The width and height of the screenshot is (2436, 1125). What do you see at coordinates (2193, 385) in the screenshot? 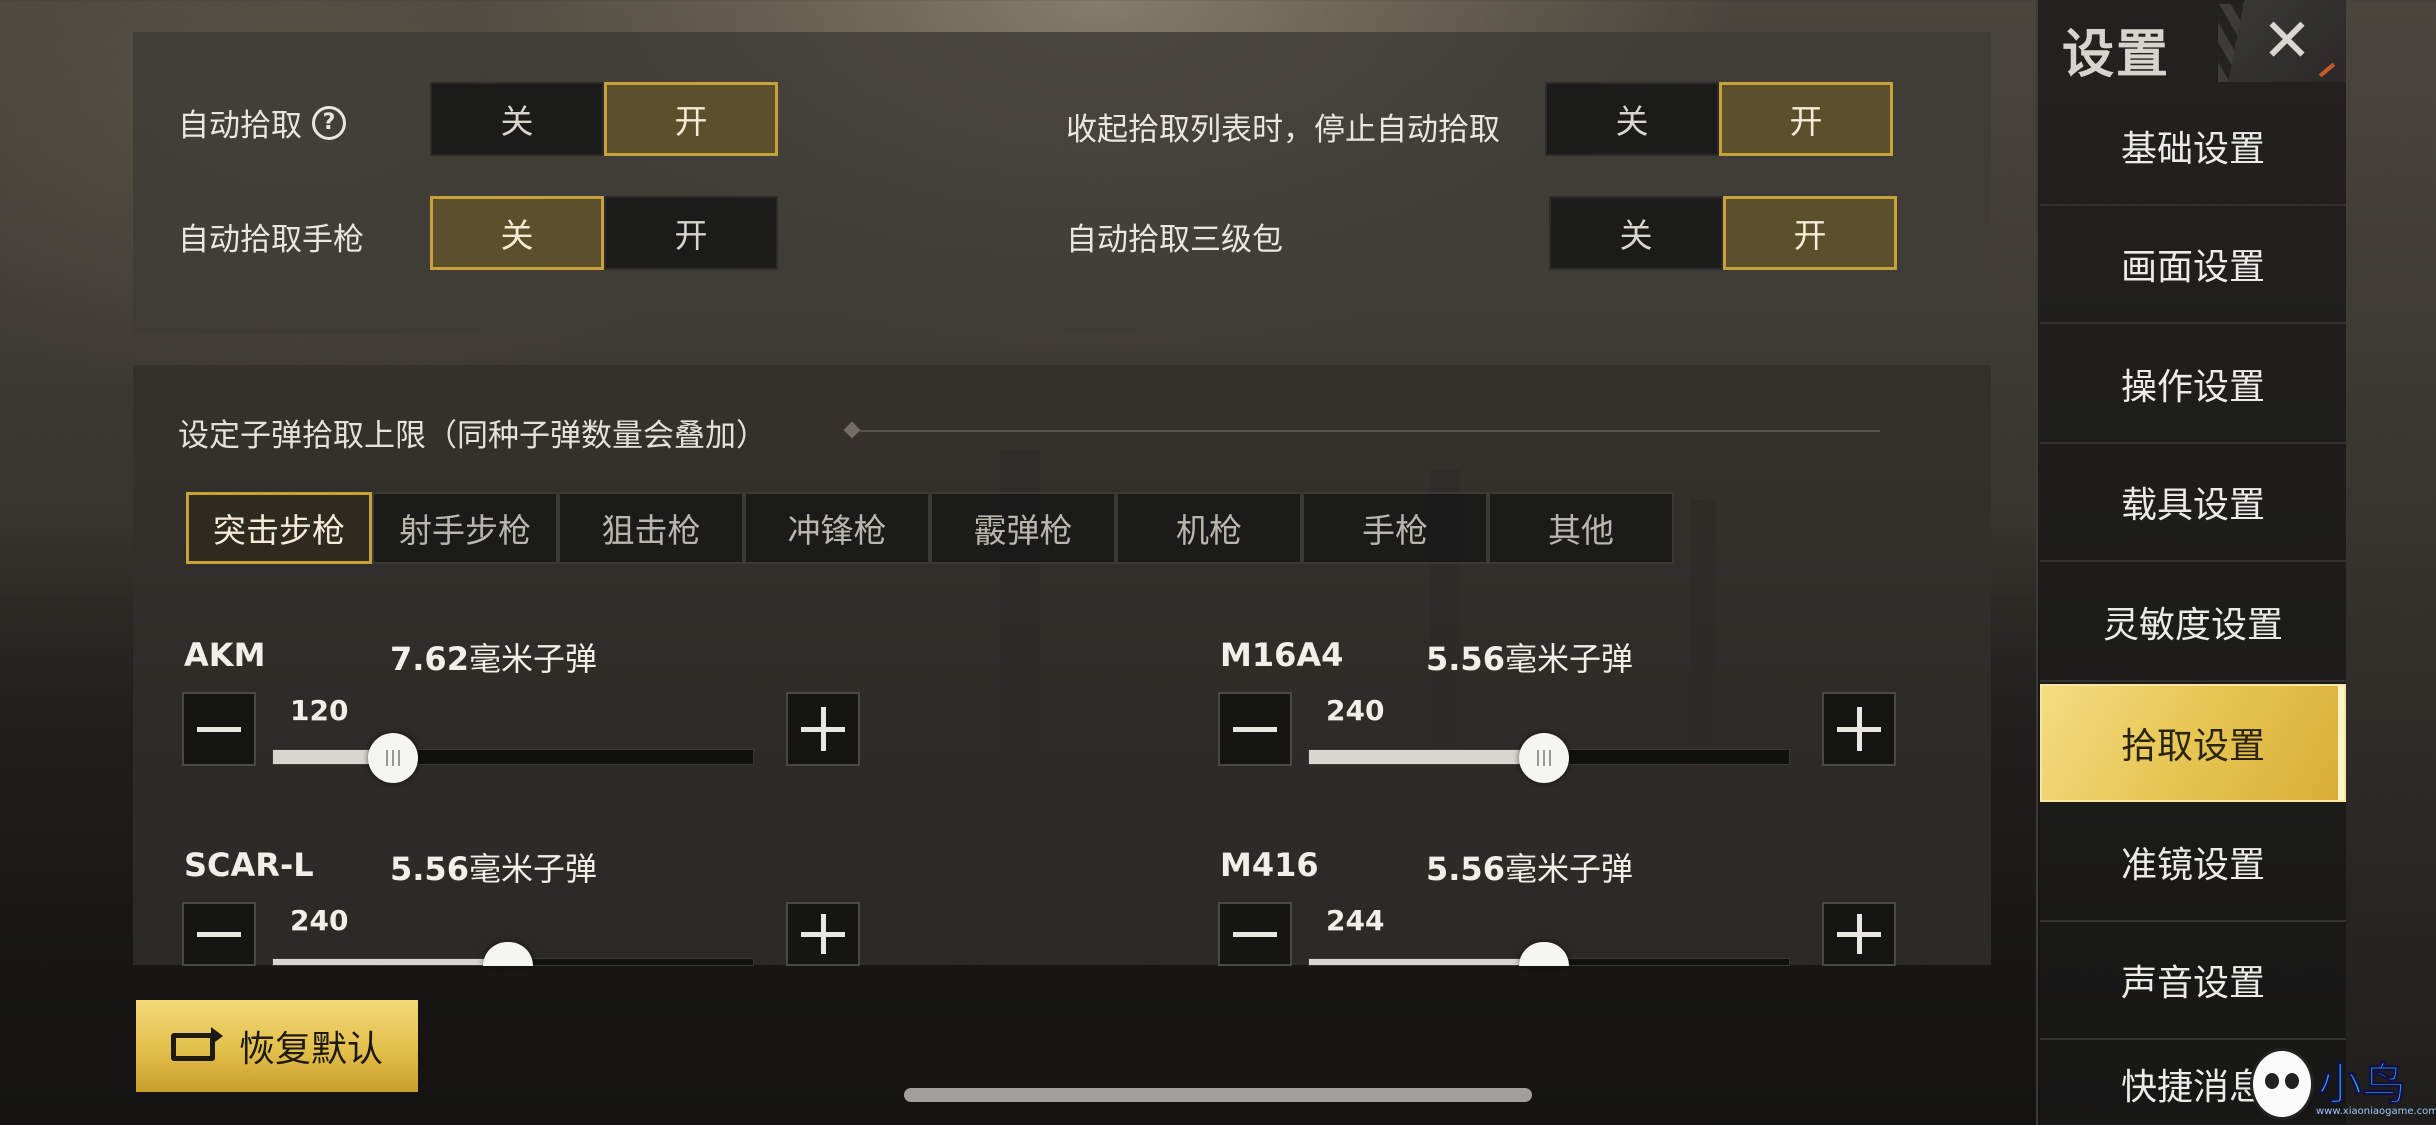
I see `sidebar-item-controls: 操作设置` at bounding box center [2193, 385].